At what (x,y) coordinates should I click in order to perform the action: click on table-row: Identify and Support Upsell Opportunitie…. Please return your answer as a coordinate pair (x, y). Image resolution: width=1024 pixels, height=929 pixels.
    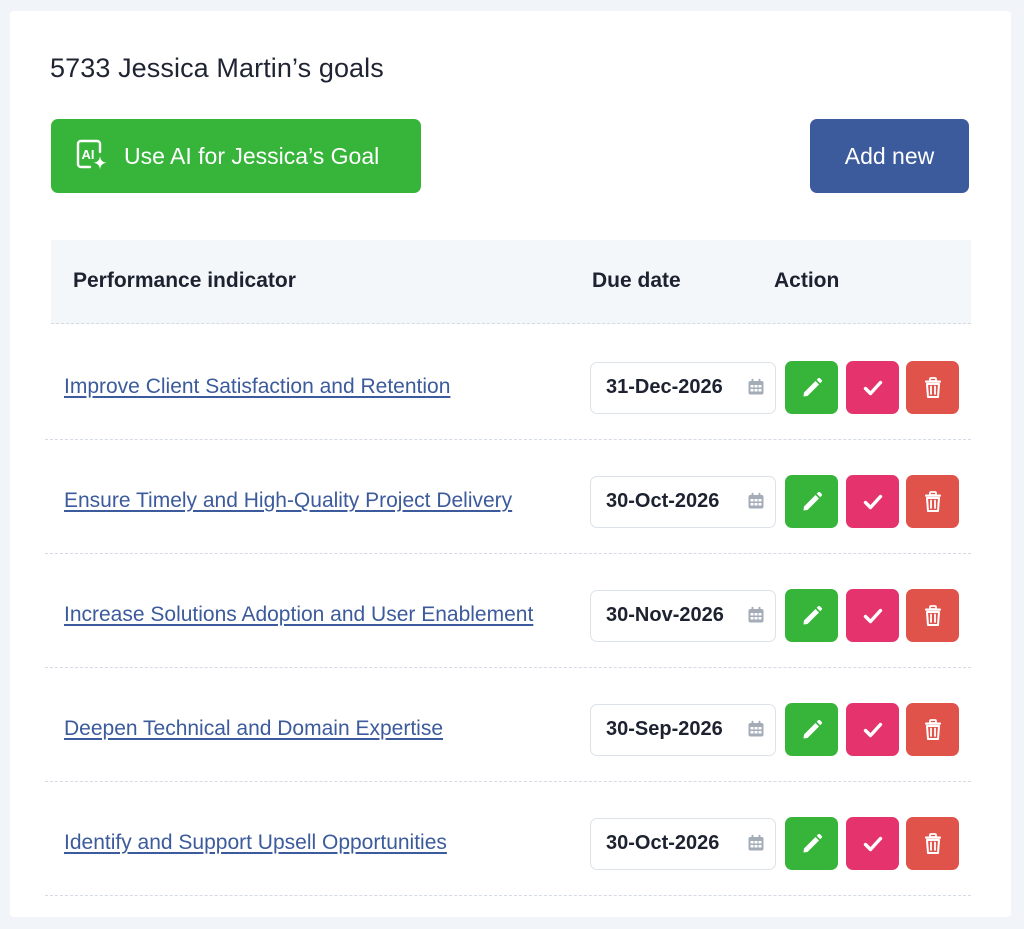
    Looking at the image, I should click on (508, 839).